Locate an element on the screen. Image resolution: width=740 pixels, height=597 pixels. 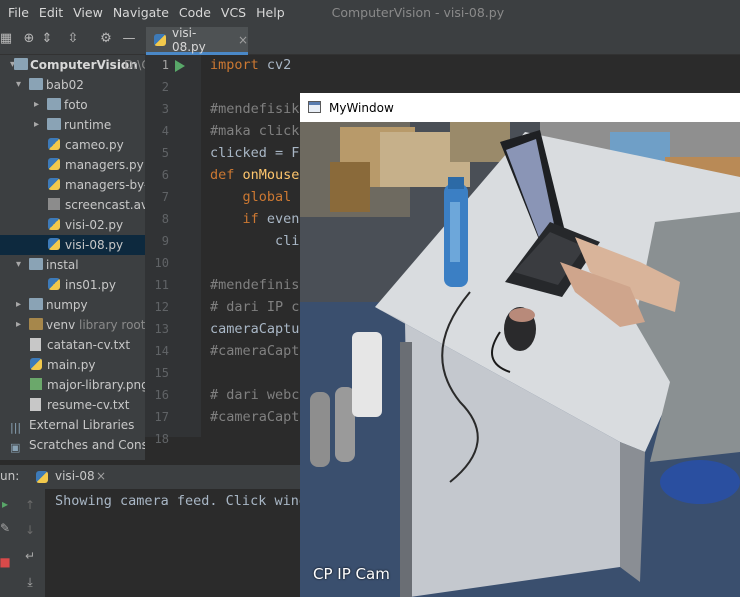
code-line: import cv2 is located at coordinates (250, 65).